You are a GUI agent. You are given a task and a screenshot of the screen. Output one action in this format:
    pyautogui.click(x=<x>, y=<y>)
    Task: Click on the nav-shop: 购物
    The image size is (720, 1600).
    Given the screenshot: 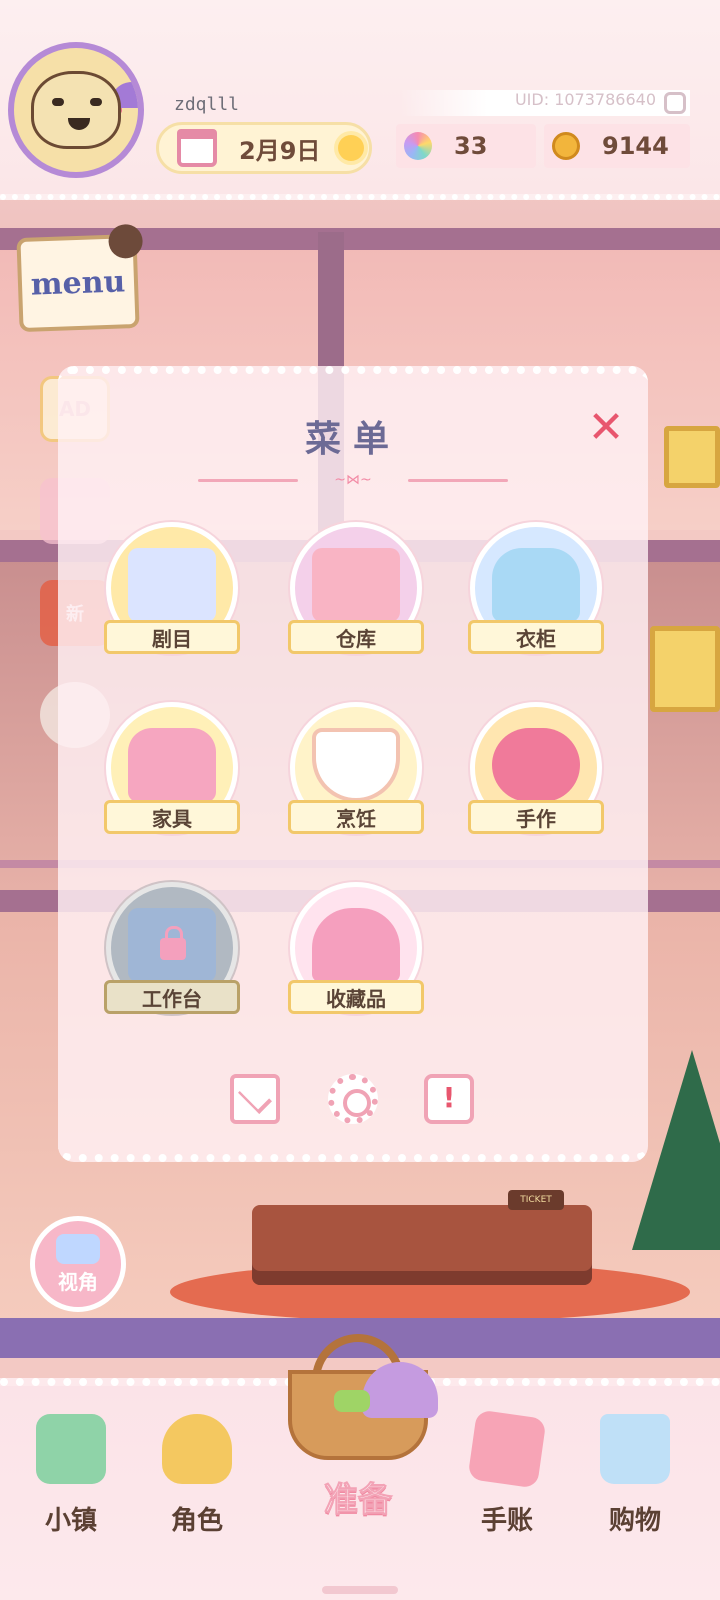 What is the action you would take?
    pyautogui.click(x=635, y=1479)
    